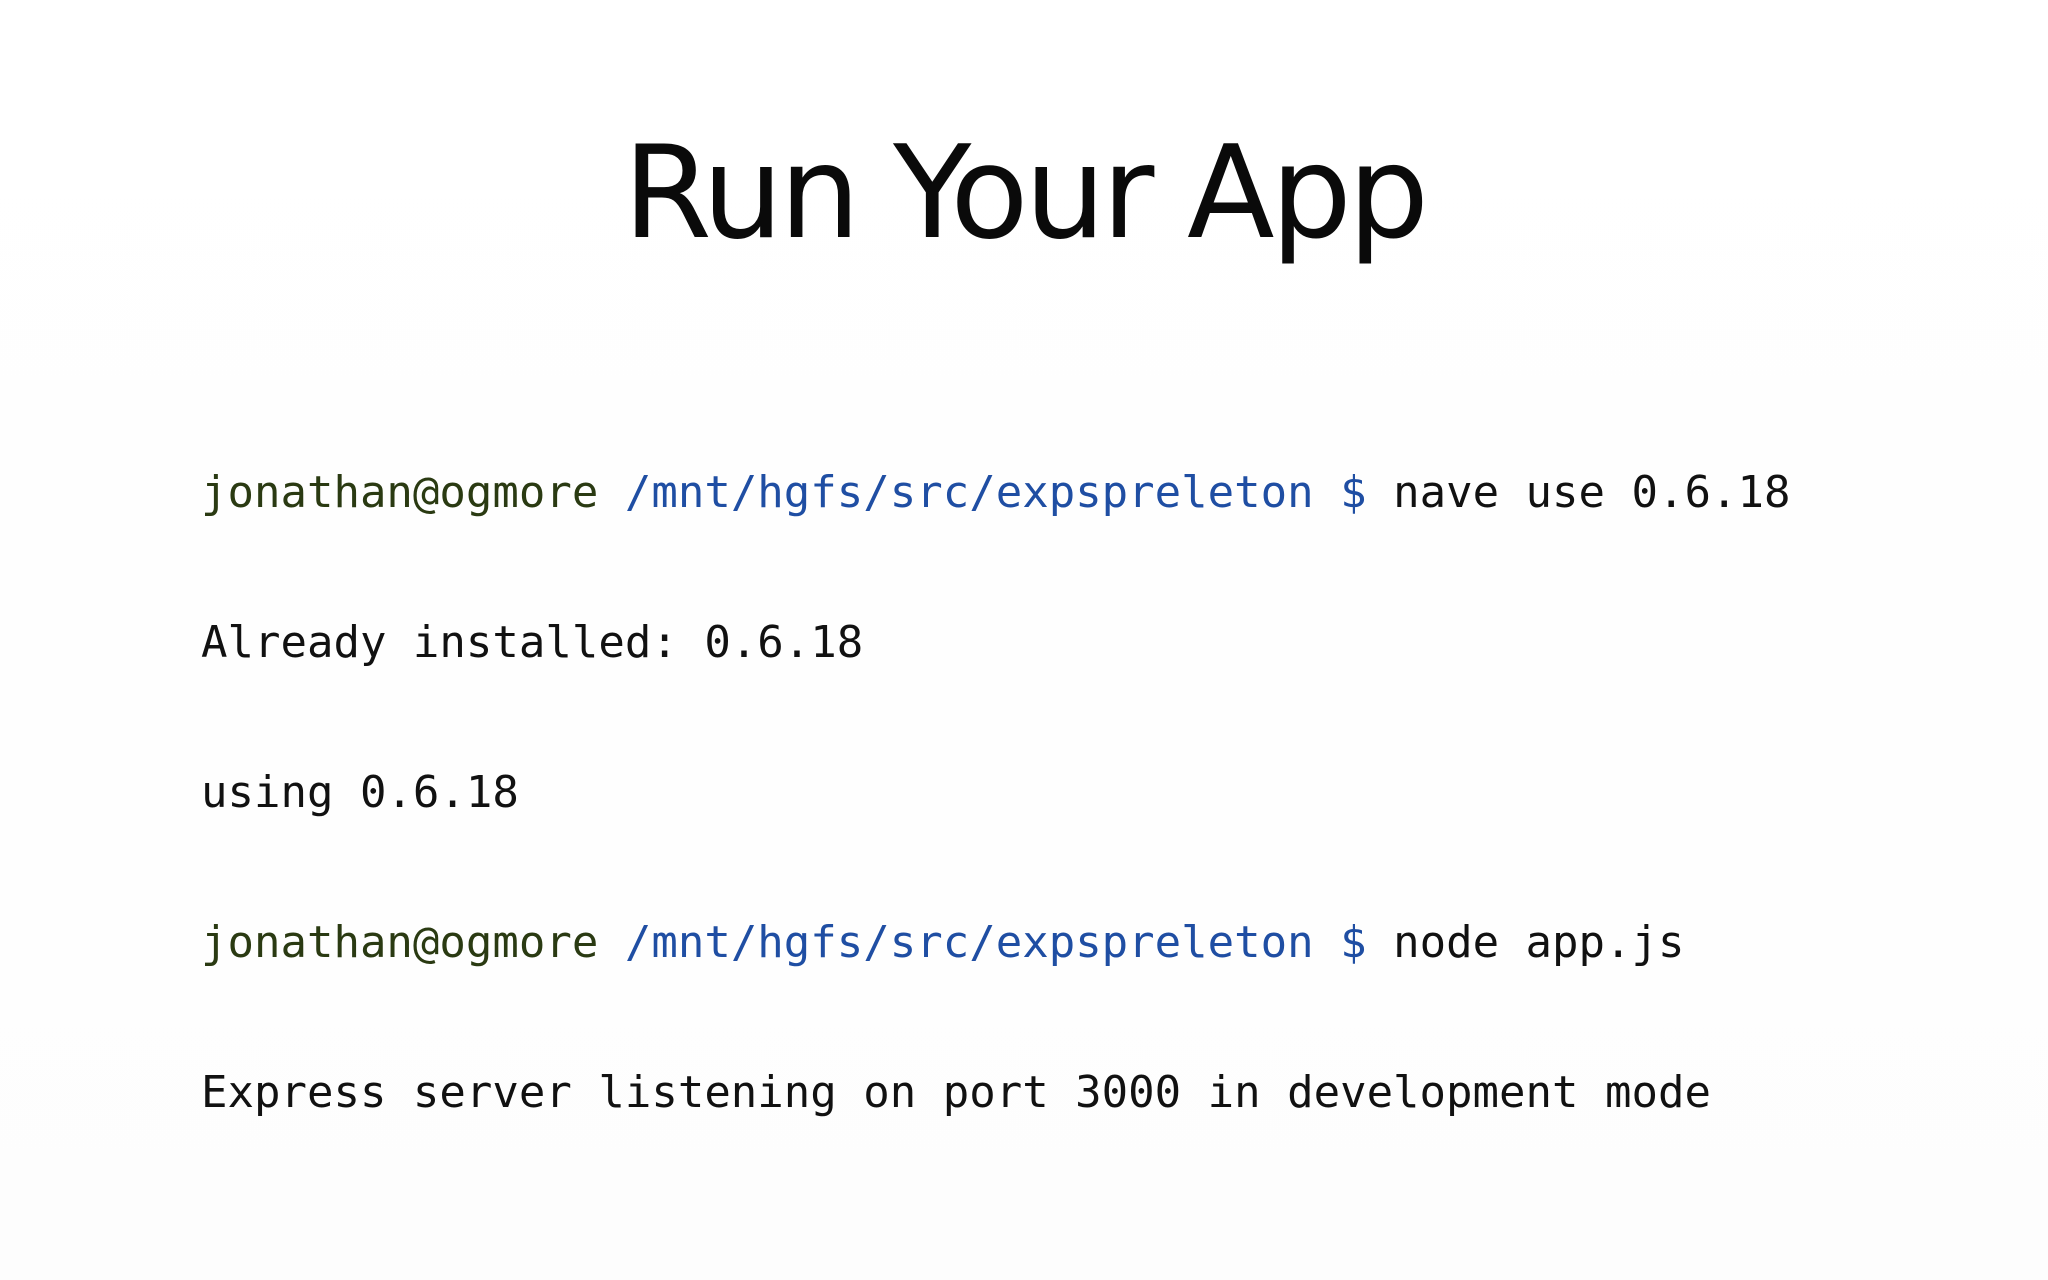  Describe the element at coordinates (1025, 193) in the screenshot. I see `slide-title: Run Your App` at that location.